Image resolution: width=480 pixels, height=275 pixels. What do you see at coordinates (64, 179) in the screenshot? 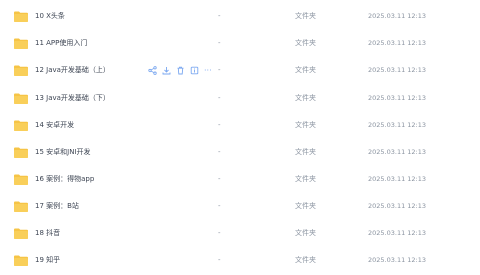
I see `file-name: 16 案例：得物app` at bounding box center [64, 179].